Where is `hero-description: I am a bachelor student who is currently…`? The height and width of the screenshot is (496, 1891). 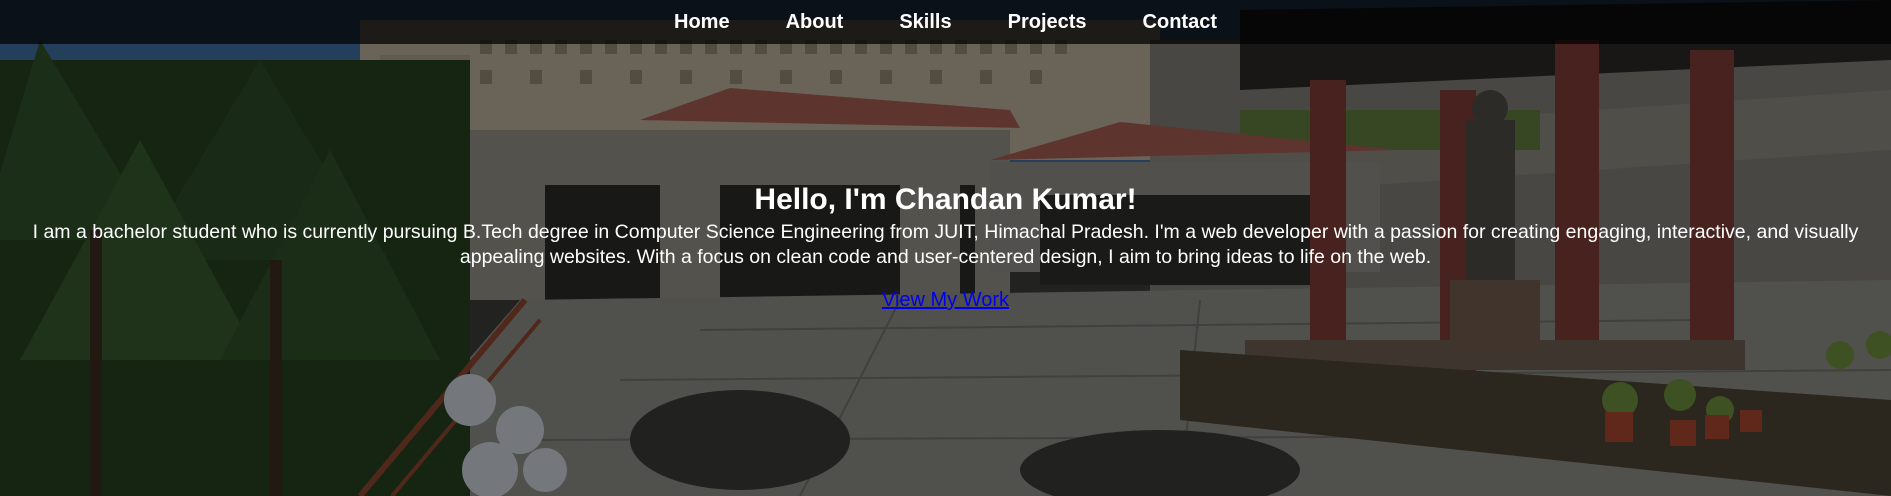 hero-description: I am a bachelor student who is currently… is located at coordinates (945, 244).